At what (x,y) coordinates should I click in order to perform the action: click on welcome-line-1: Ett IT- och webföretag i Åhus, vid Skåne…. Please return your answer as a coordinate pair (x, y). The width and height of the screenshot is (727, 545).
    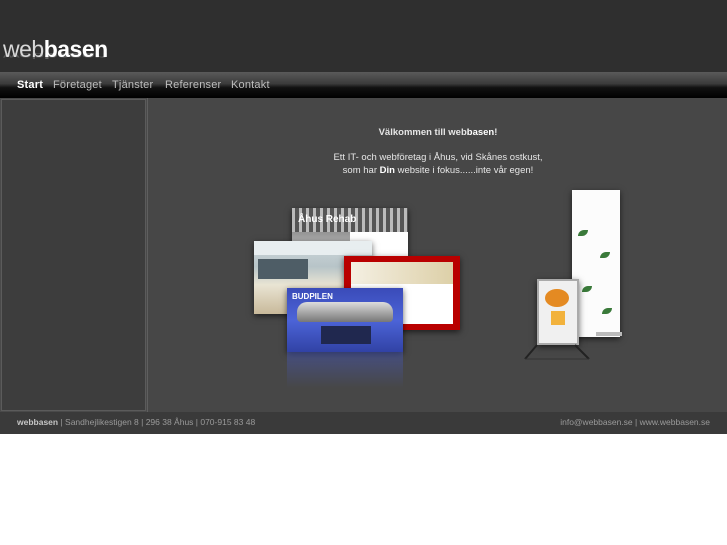
    Looking at the image, I should click on (438, 157).